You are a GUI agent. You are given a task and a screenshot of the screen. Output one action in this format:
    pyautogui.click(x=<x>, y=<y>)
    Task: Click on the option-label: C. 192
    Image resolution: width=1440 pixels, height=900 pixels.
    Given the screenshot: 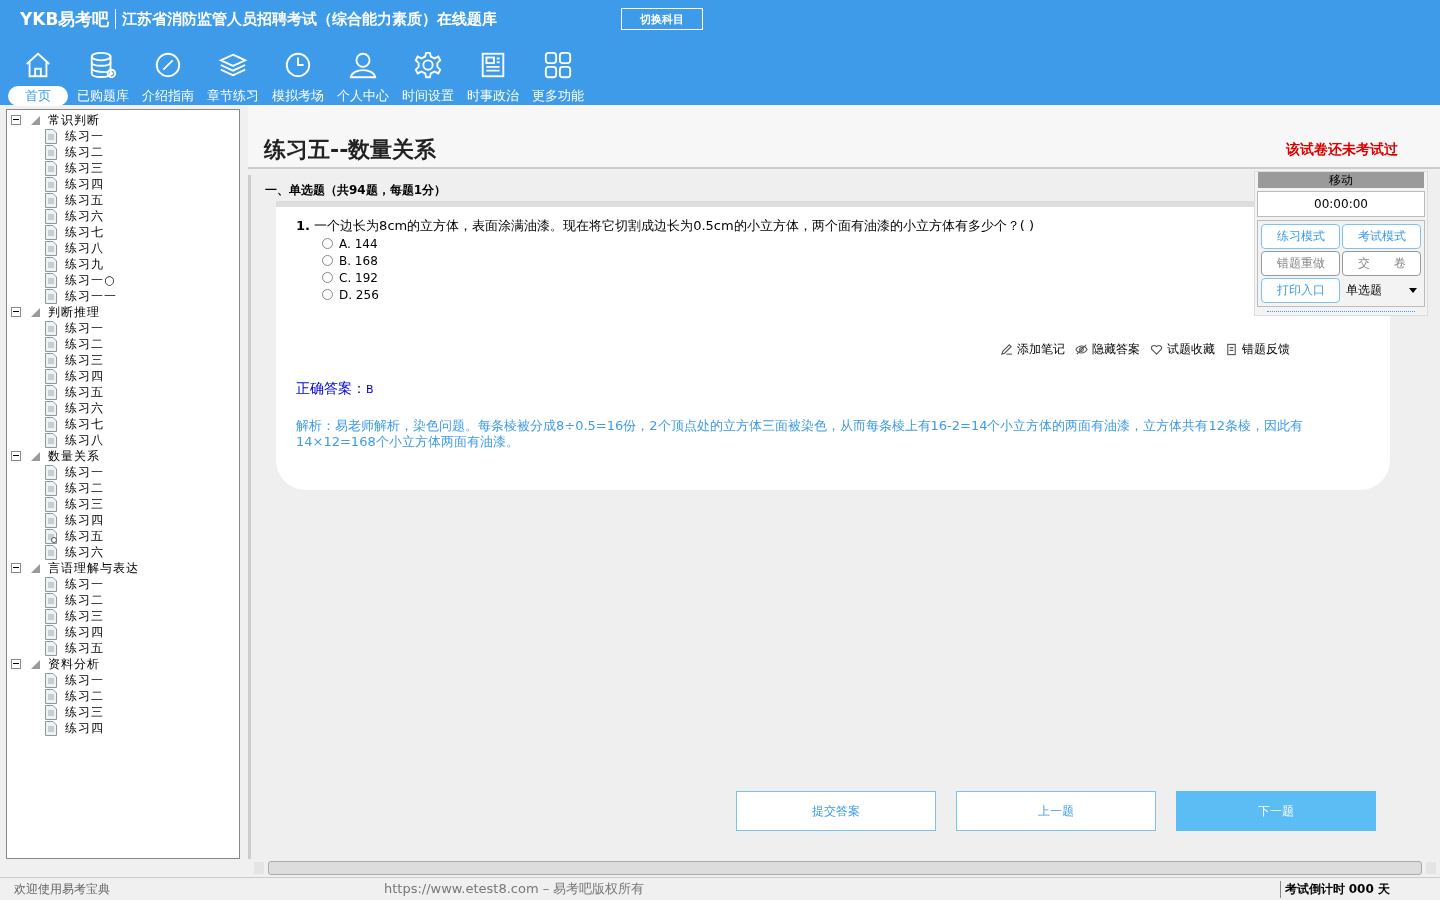 What is the action you would take?
    pyautogui.click(x=358, y=277)
    